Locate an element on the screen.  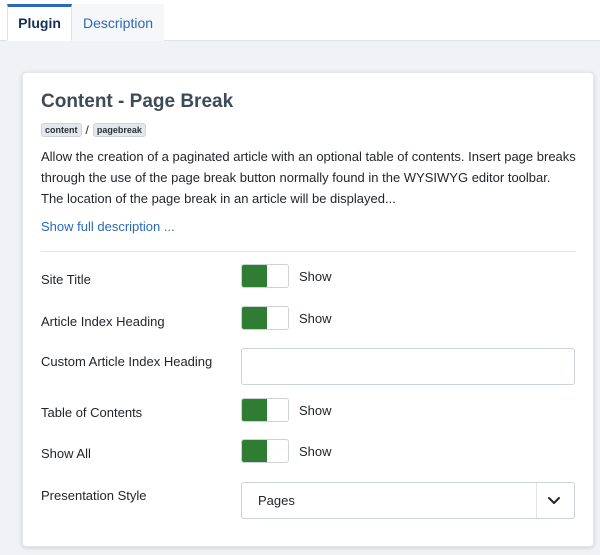
article-index-heading-toggle is located at coordinates (265, 318).